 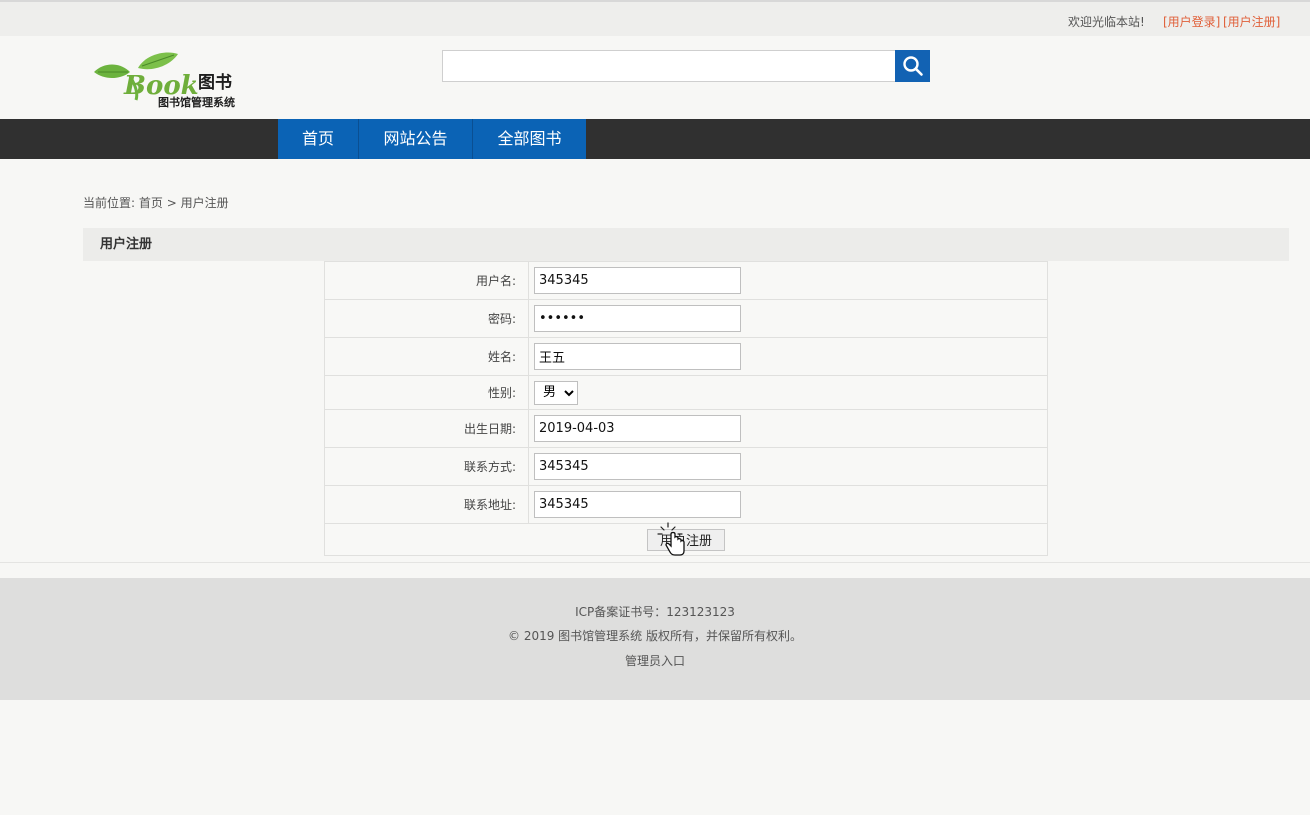 I want to click on gender-label: 性别:, so click(x=426, y=392).